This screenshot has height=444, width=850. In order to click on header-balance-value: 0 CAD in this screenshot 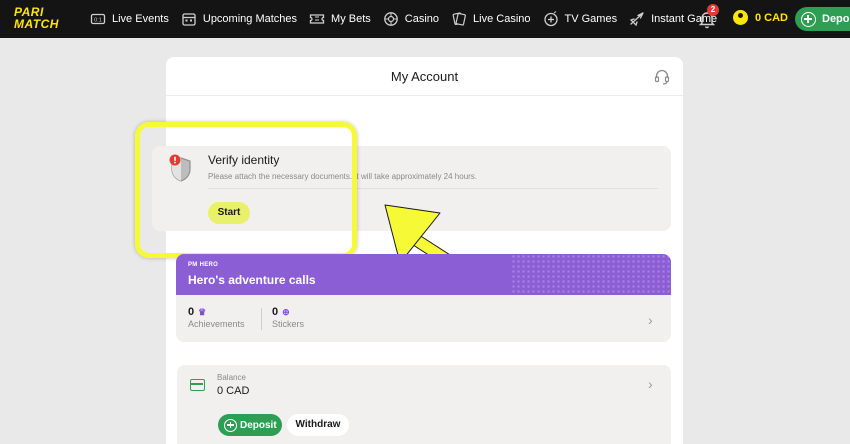, I will do `click(772, 17)`.